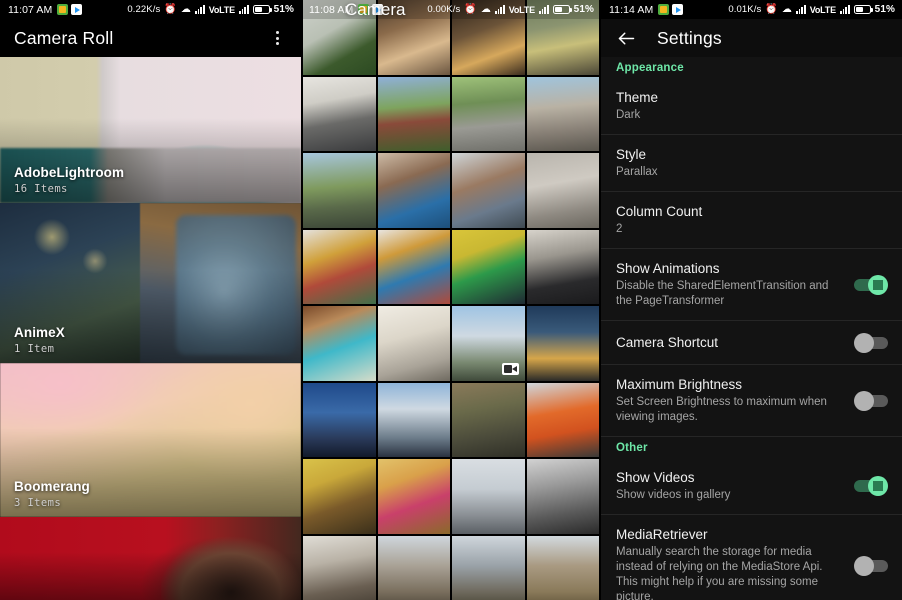 The image size is (902, 600). What do you see at coordinates (673, 495) in the screenshot?
I see `settings-row-subtitle: Show videos in gallery` at bounding box center [673, 495].